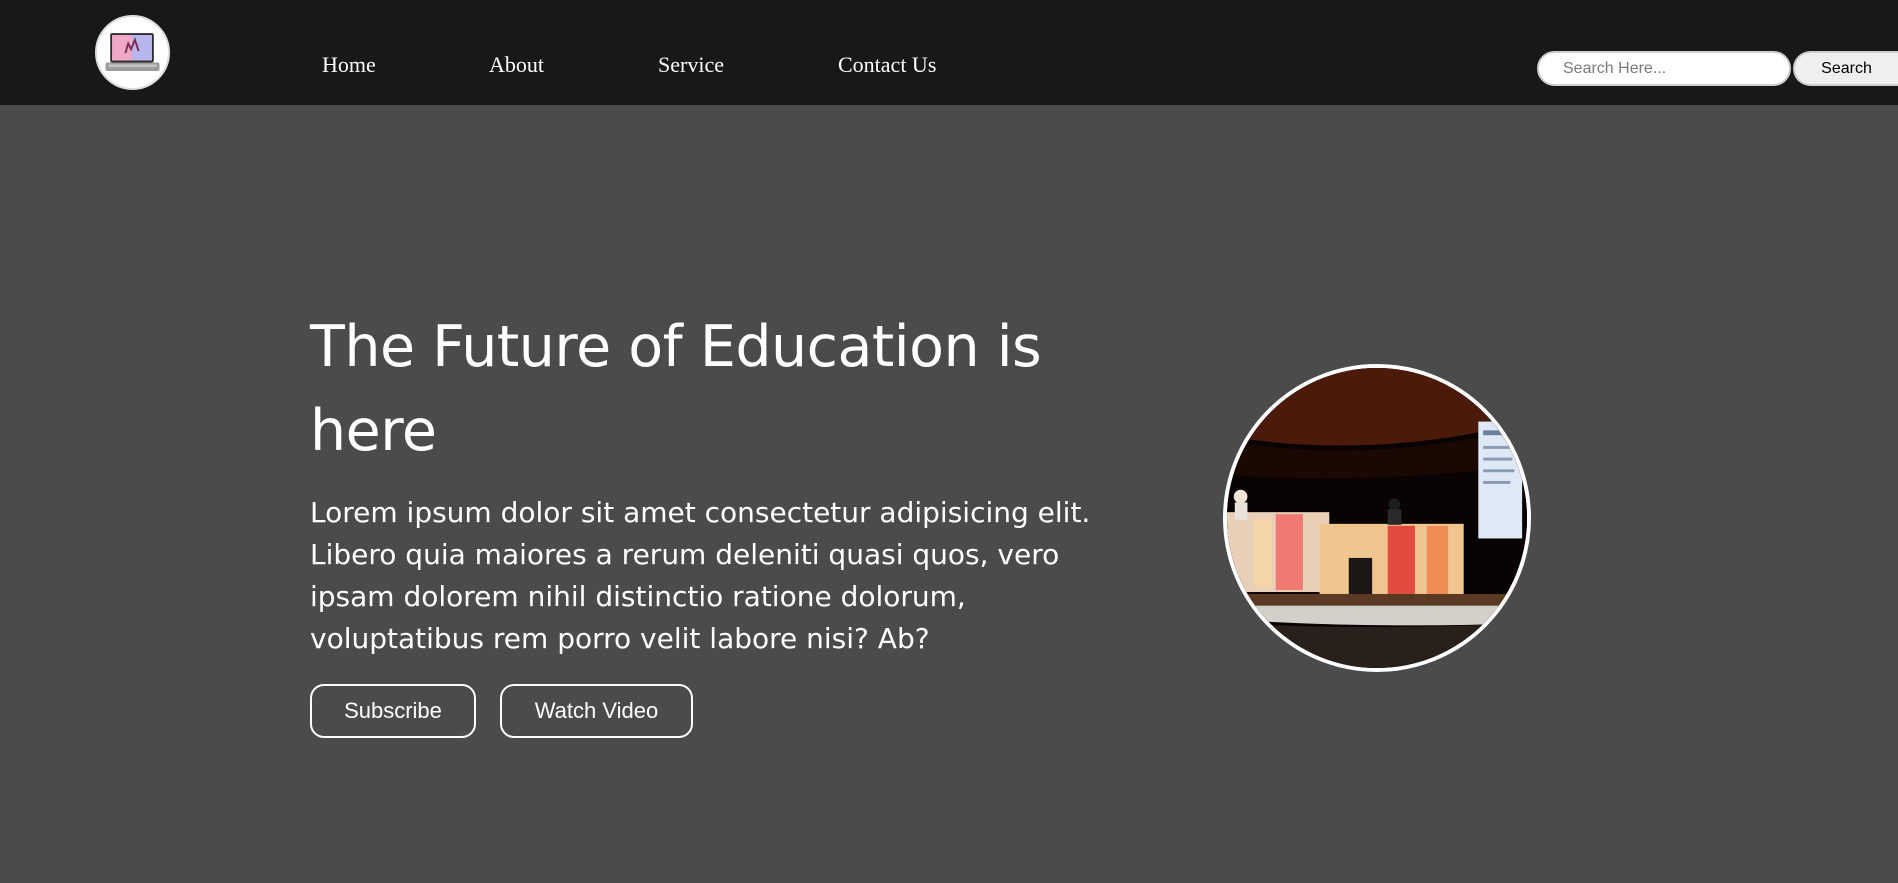  What do you see at coordinates (691, 65) in the screenshot?
I see `nav-service-link: Service` at bounding box center [691, 65].